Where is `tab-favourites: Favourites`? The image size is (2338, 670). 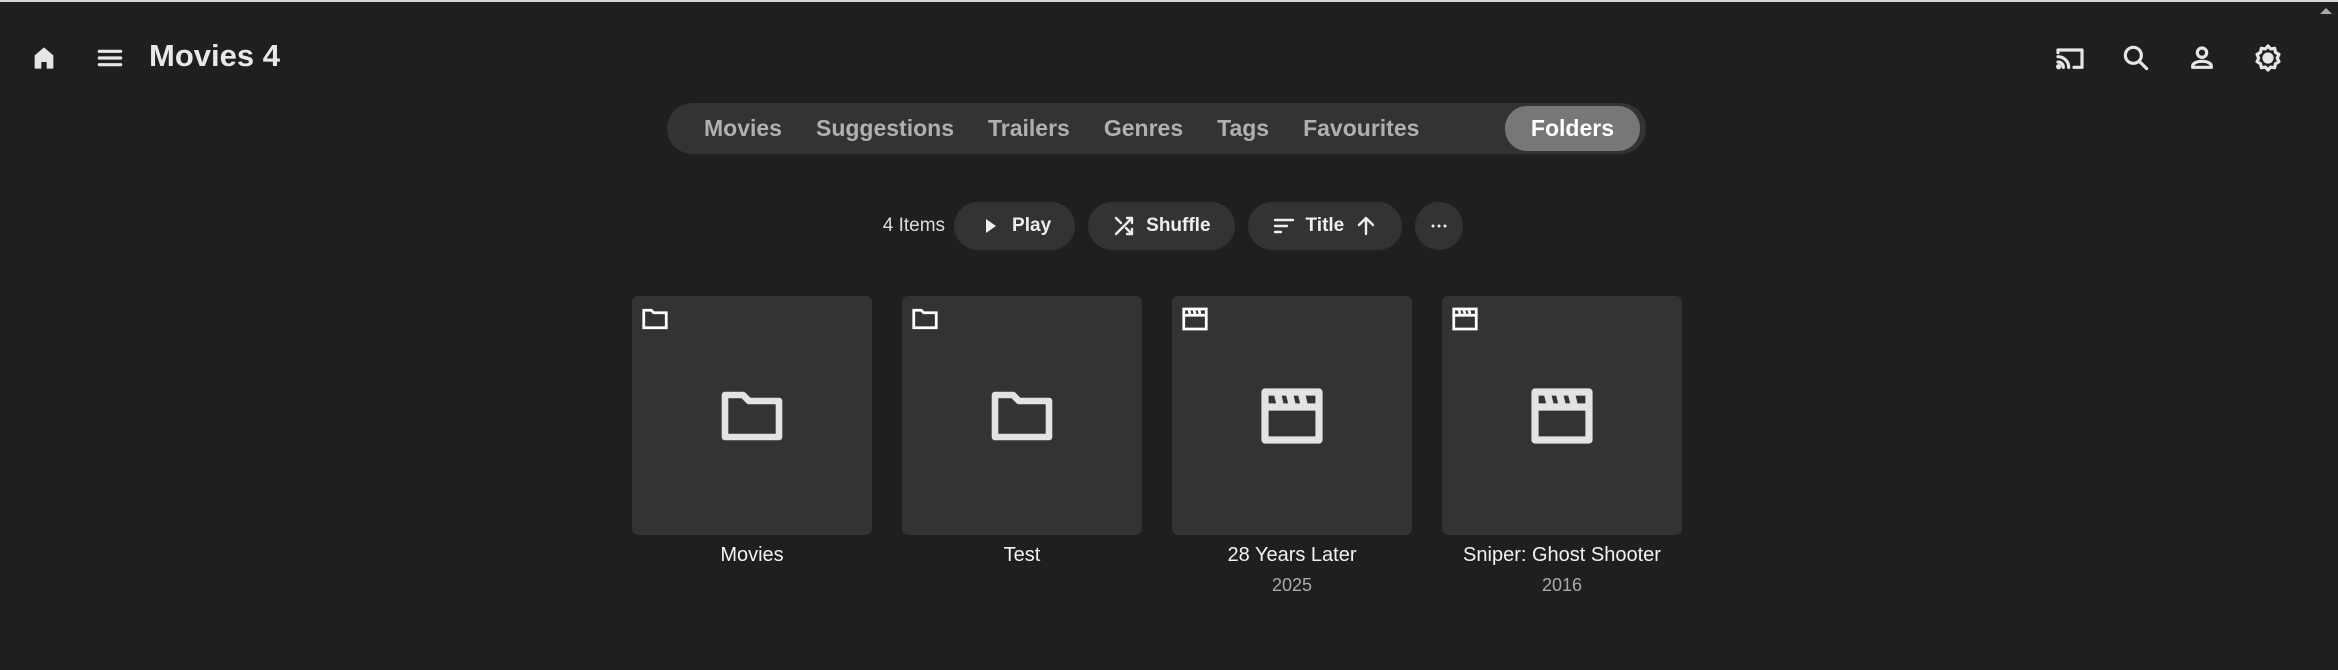 tab-favourites: Favourites is located at coordinates (1361, 128).